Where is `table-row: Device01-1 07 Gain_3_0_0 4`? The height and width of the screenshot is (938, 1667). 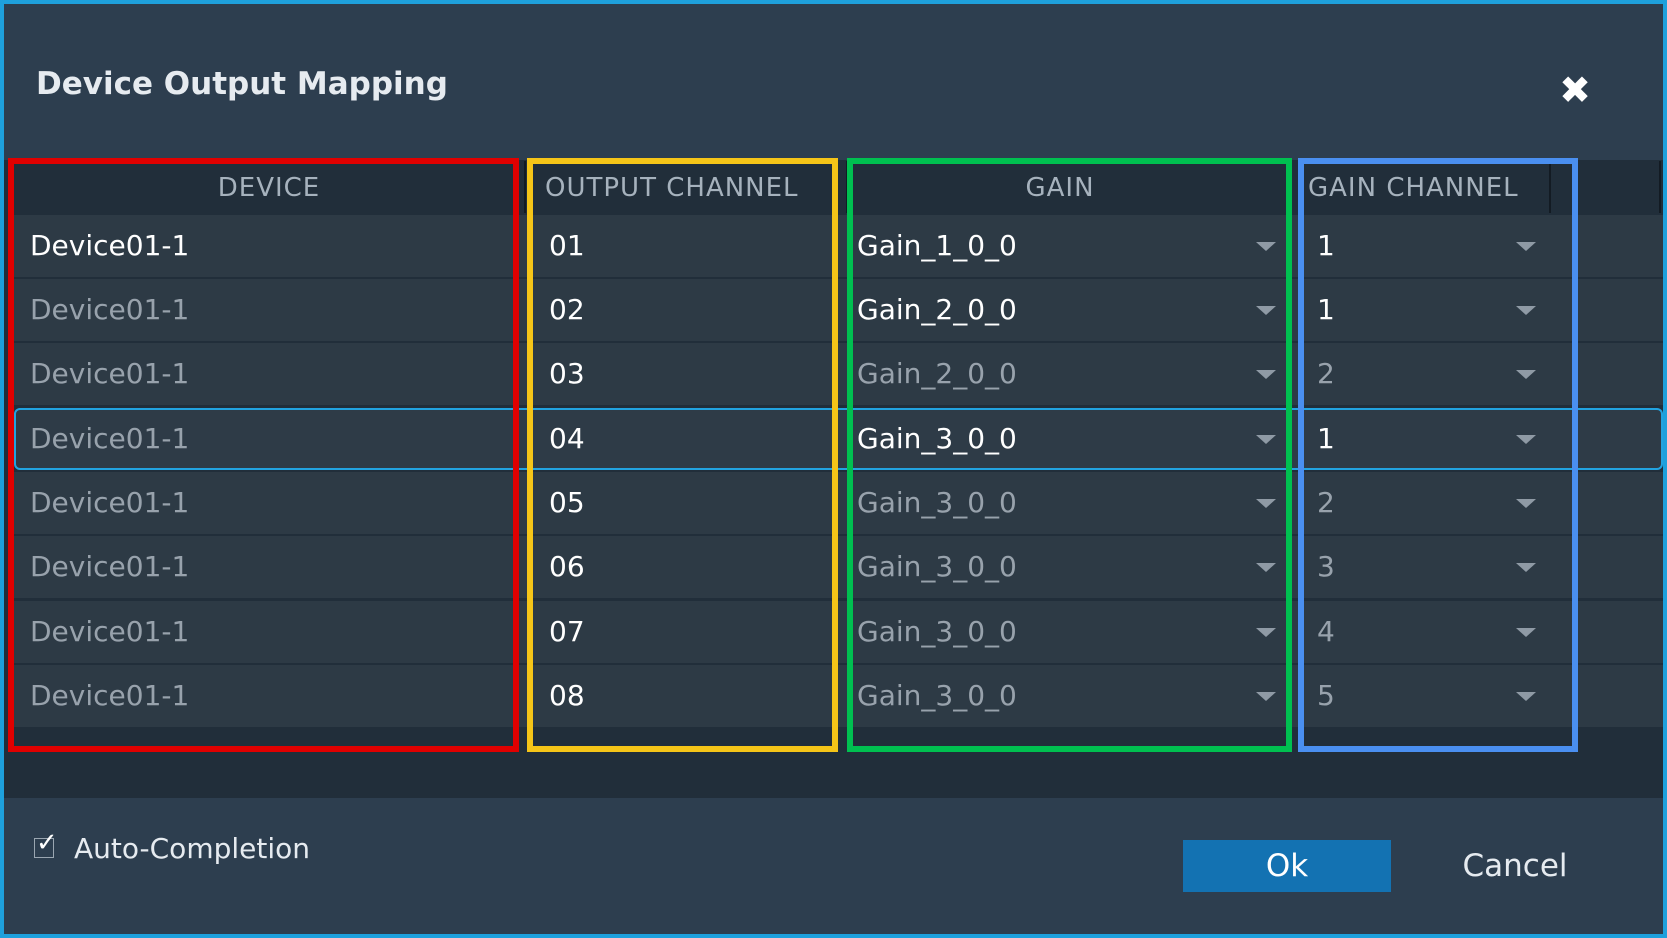 table-row: Device01-1 07 Gain_3_0_0 4 is located at coordinates (838, 632).